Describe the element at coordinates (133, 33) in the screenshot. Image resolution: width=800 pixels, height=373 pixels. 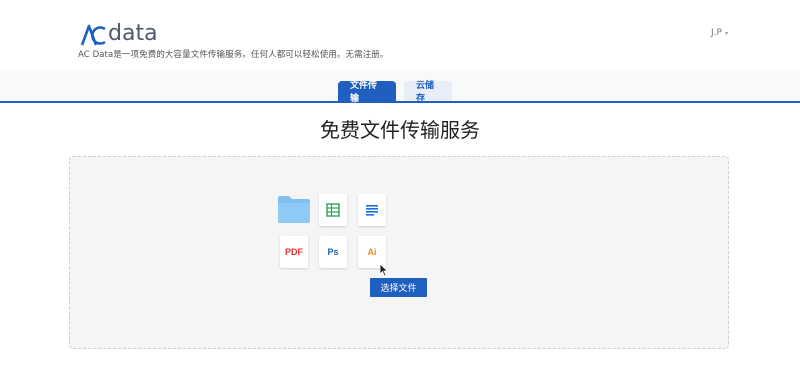
I see `logo-text: data` at that location.